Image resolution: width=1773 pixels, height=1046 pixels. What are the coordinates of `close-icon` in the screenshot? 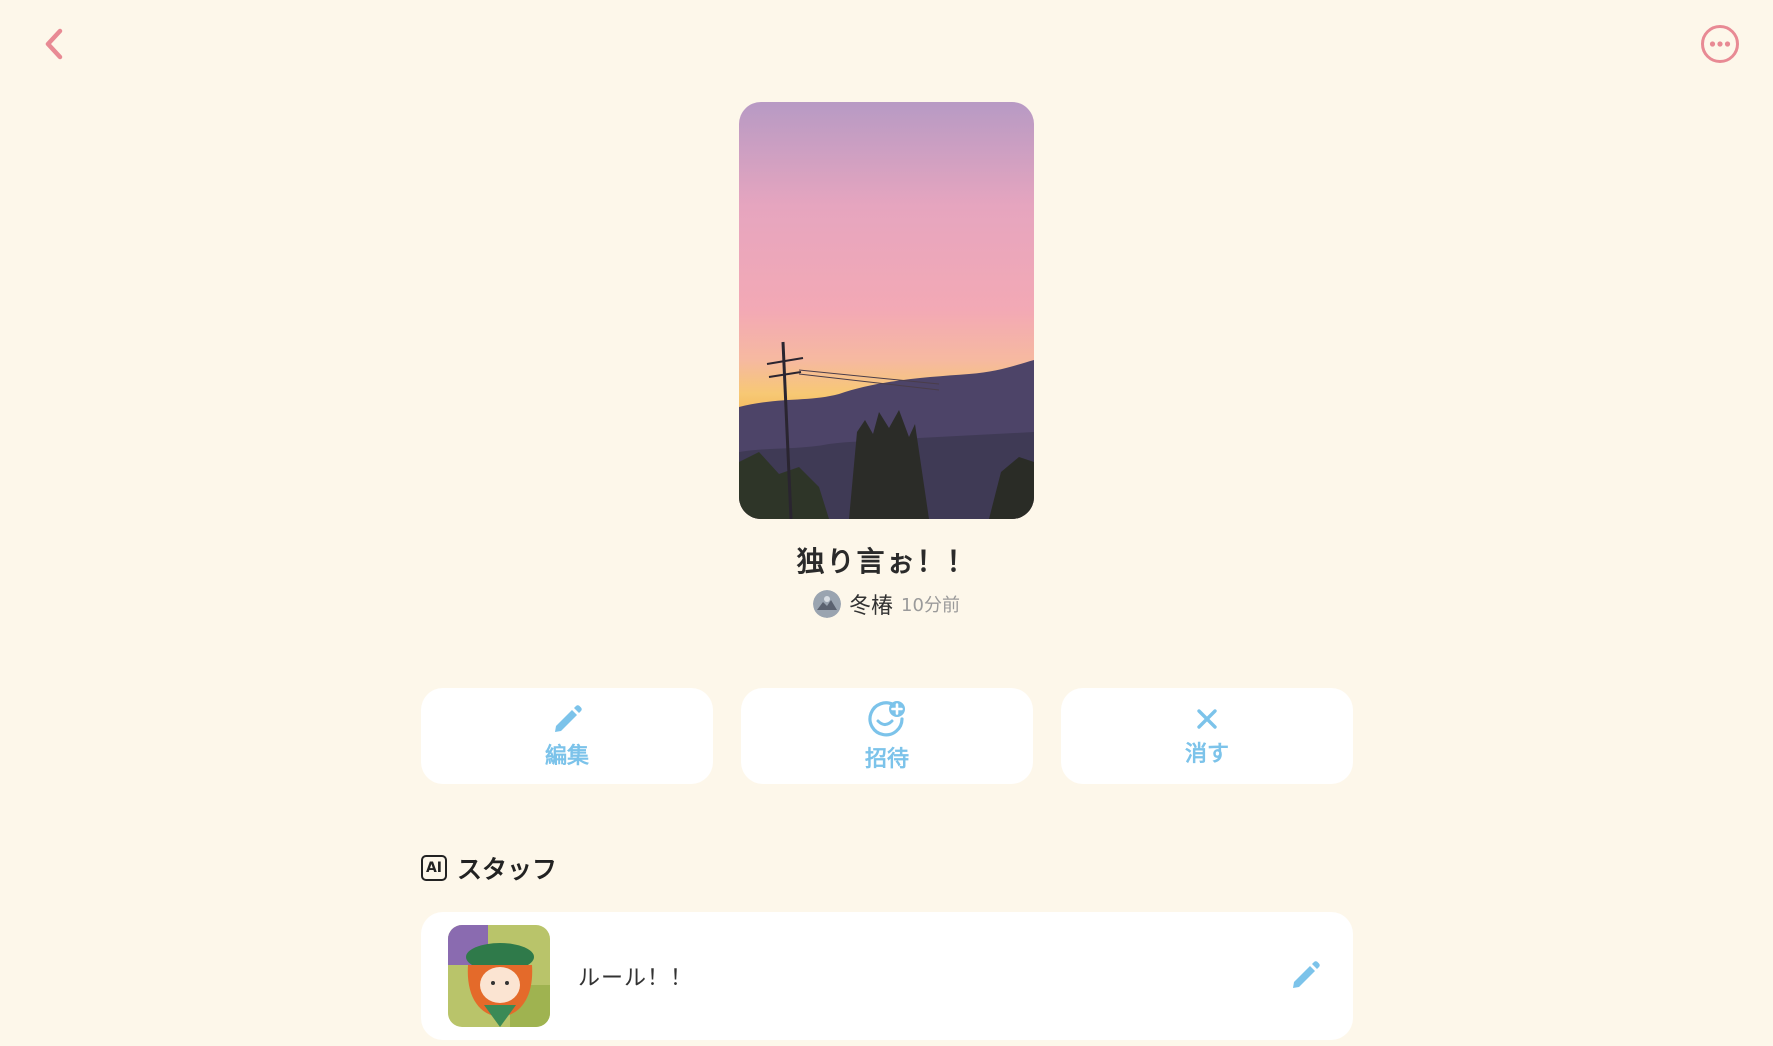 It's located at (1207, 719).